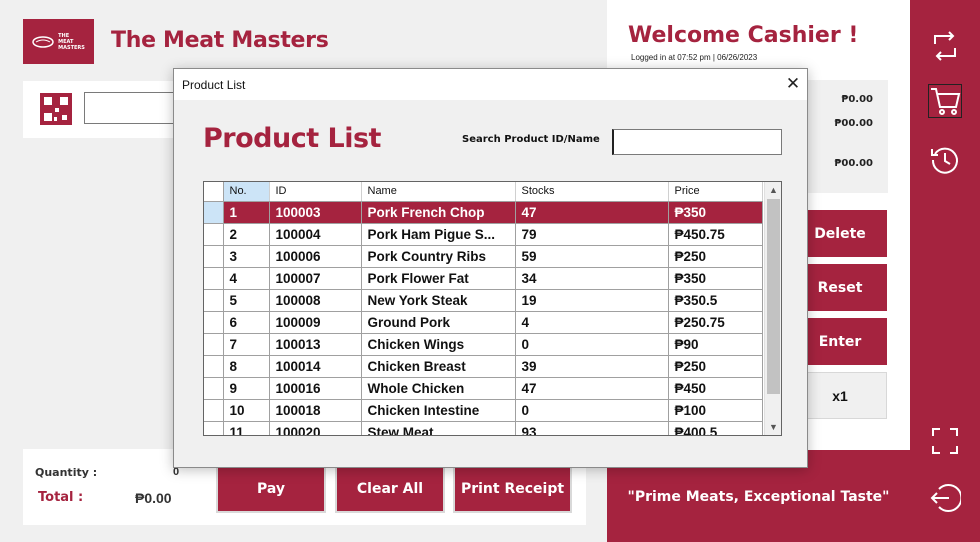 This screenshot has height=542, width=980. Describe the element at coordinates (592, 428) in the screenshot. I see `cell-stocks: 93` at that location.